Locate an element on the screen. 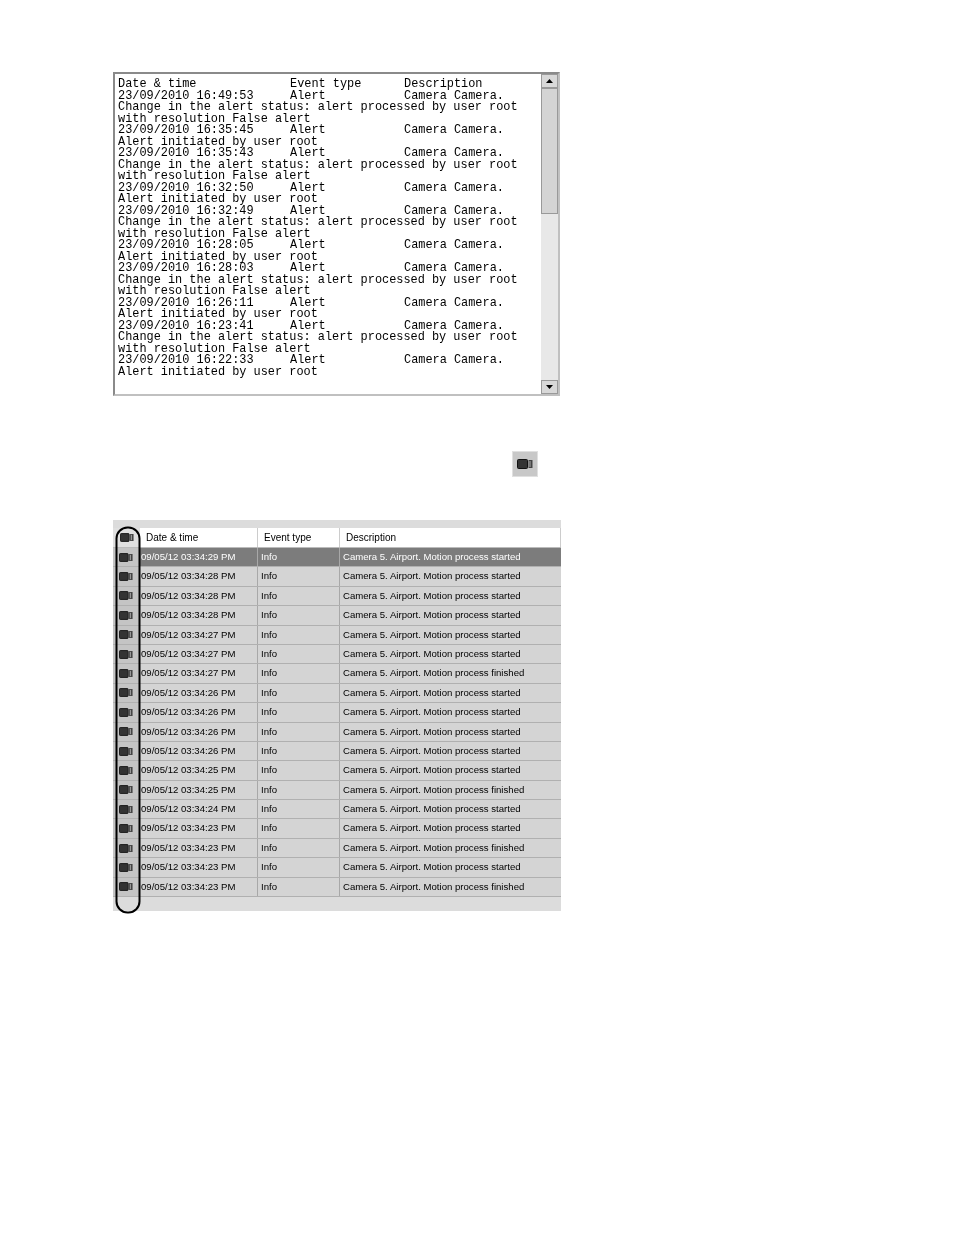 The image size is (954, 1235). scroll-down-button is located at coordinates (549, 387).